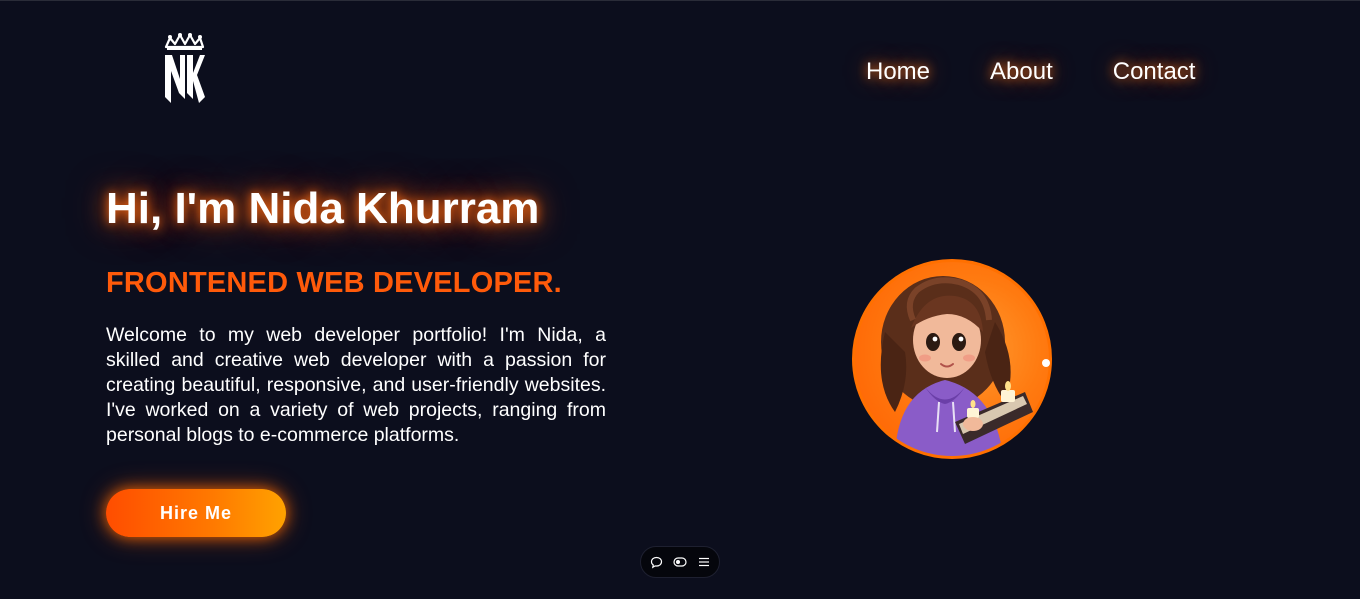 This screenshot has width=1360, height=599. I want to click on nk-logo-icon, so click(184, 68).